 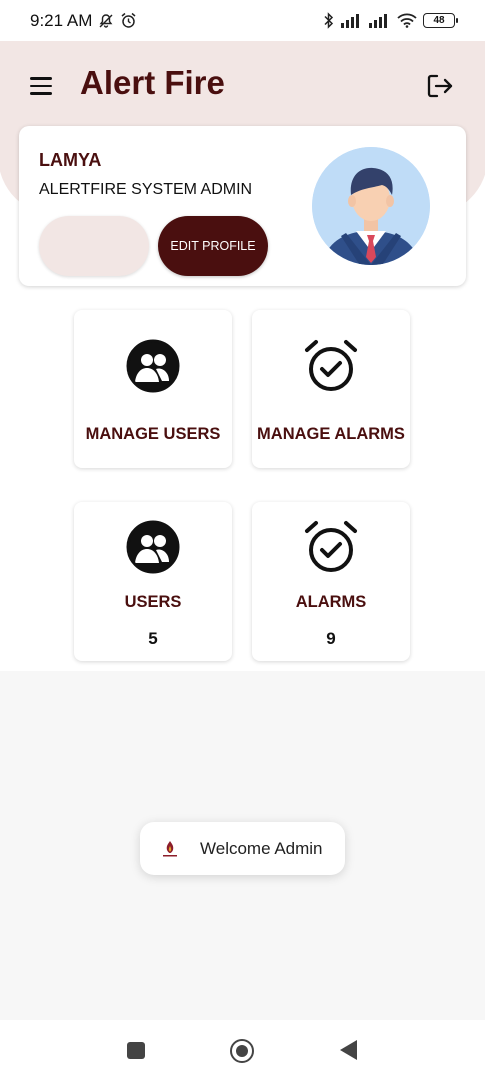 I want to click on back-triangle-icon, so click(x=348, y=1050).